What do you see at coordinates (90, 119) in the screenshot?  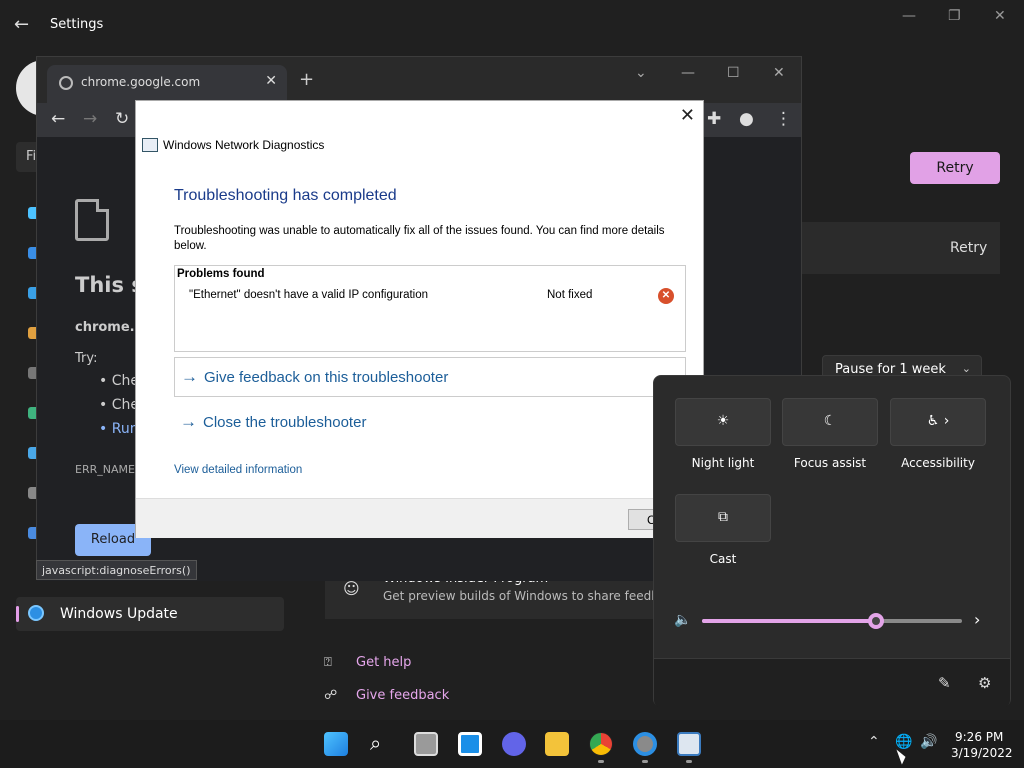 I see `forward-icon: →` at bounding box center [90, 119].